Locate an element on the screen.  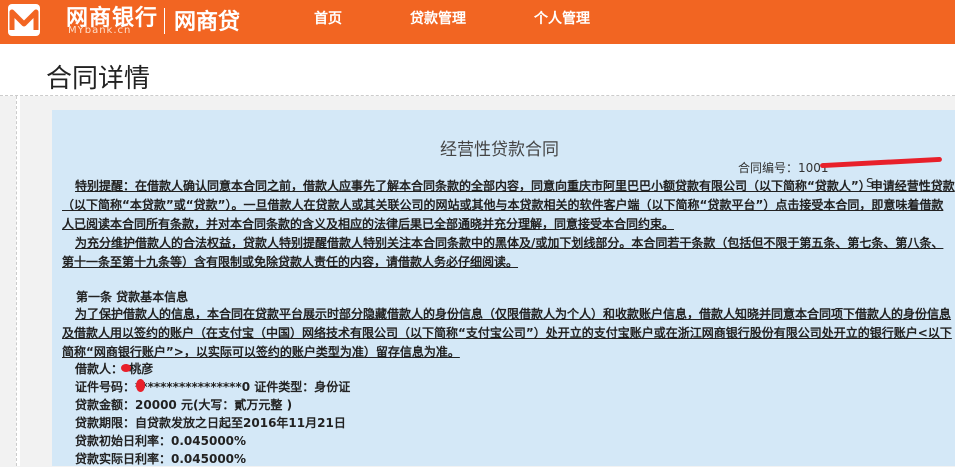
actual-rate-value: 0.045000% is located at coordinates (209, 459).